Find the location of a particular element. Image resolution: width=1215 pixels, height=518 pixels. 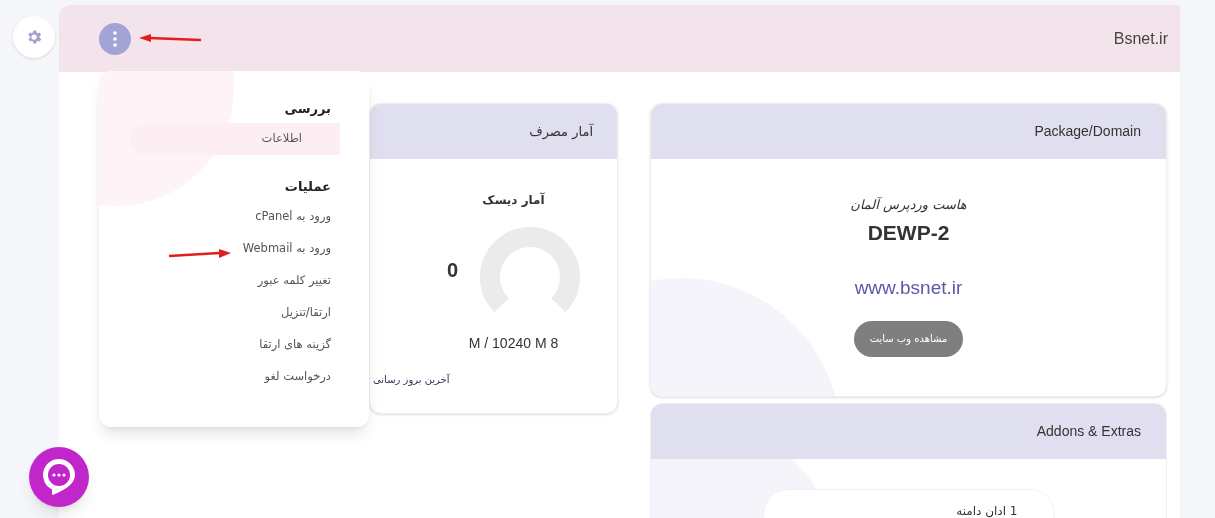

card-title: آمار مصرف is located at coordinates (561, 132).